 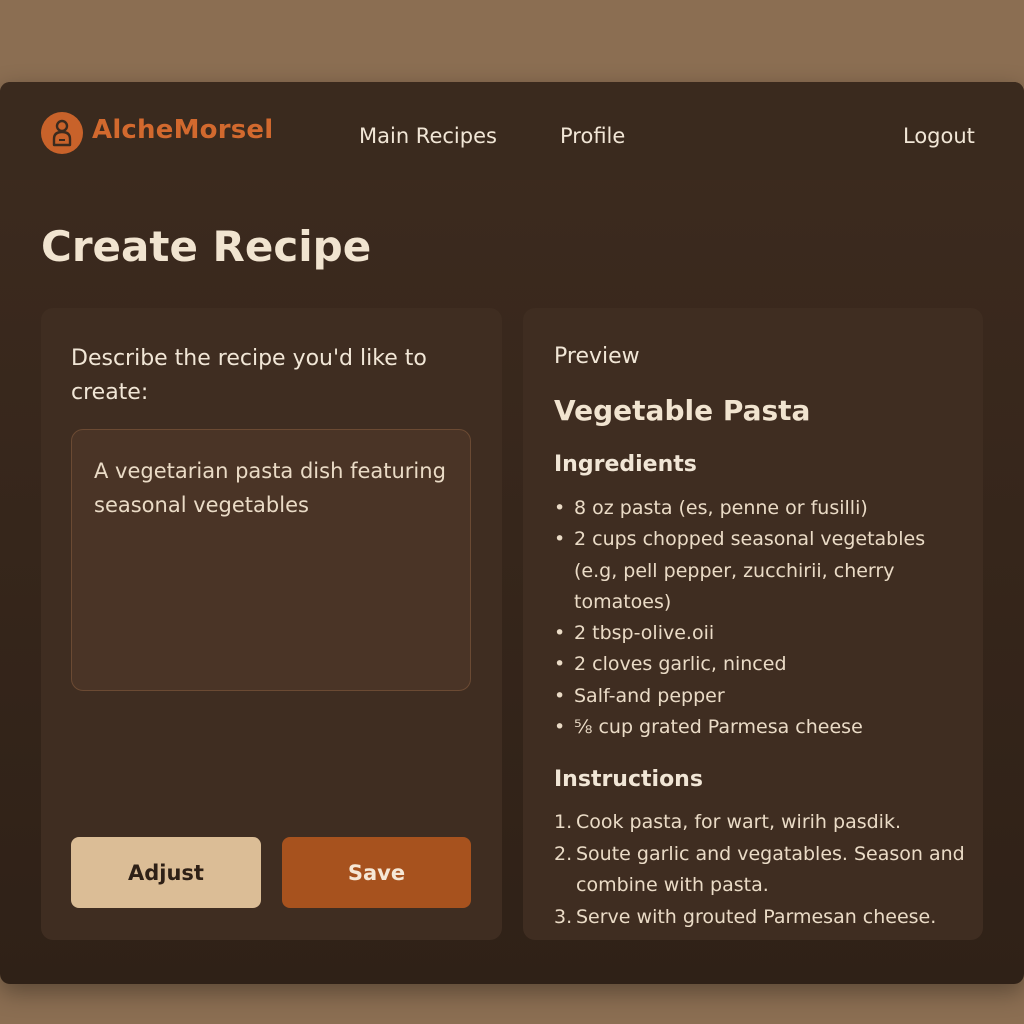 I want to click on chef-icon, so click(x=62, y=133).